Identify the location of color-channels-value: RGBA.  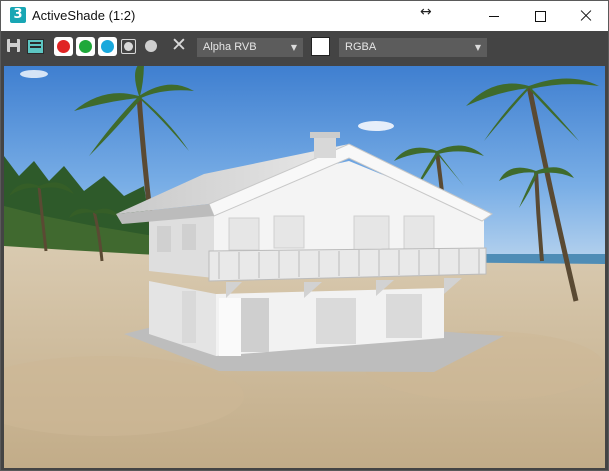
(361, 47).